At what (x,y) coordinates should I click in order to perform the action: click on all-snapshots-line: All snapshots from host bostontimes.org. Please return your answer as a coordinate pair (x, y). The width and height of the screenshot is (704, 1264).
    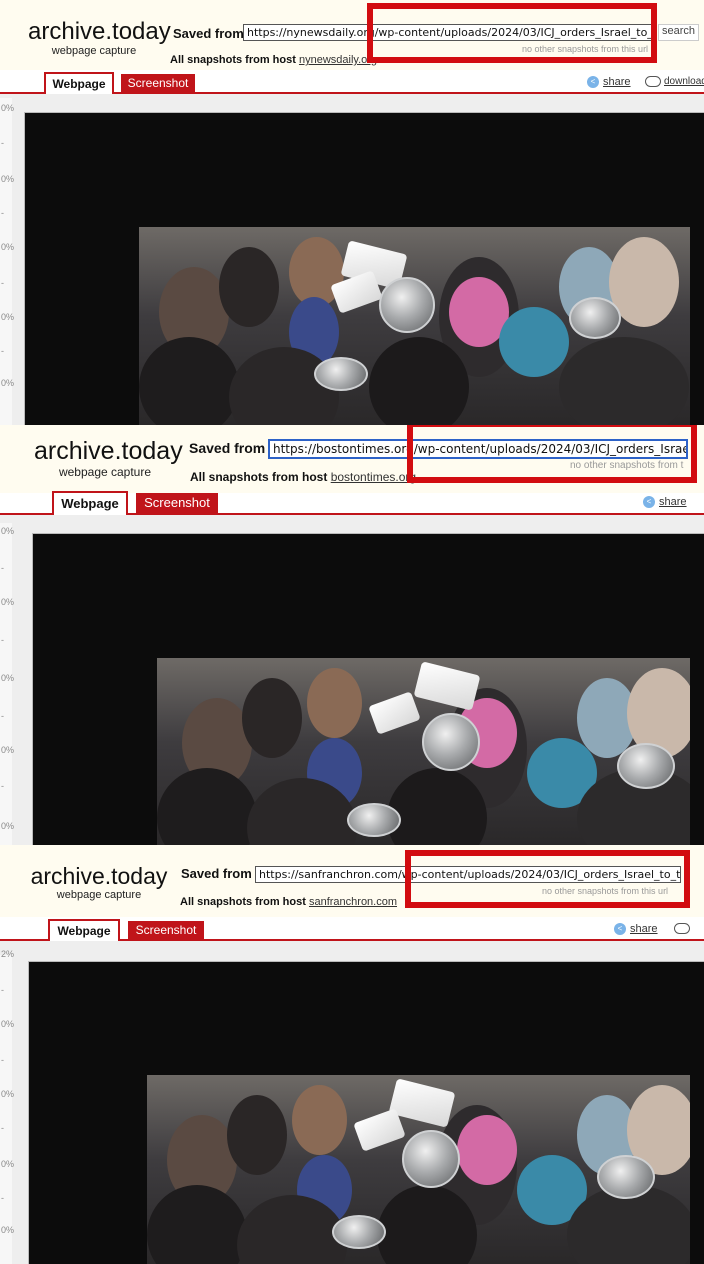
    Looking at the image, I should click on (303, 477).